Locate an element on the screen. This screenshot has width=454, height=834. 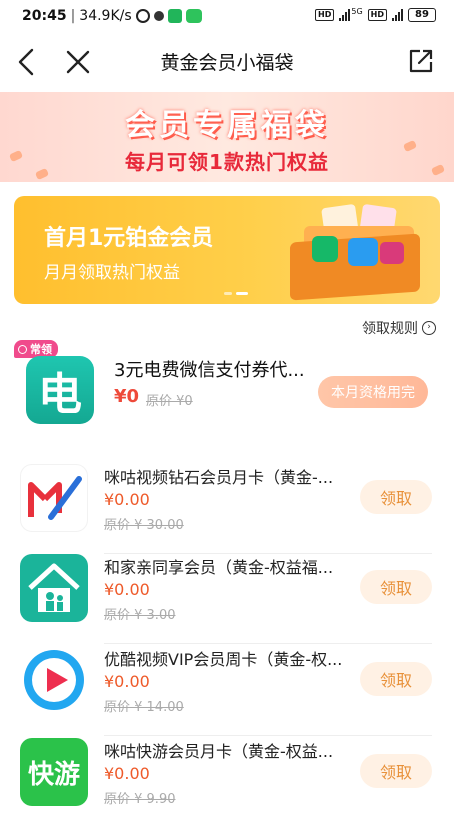
item-original-price: 原价 ¥ 3.00 is located at coordinates (140, 615).